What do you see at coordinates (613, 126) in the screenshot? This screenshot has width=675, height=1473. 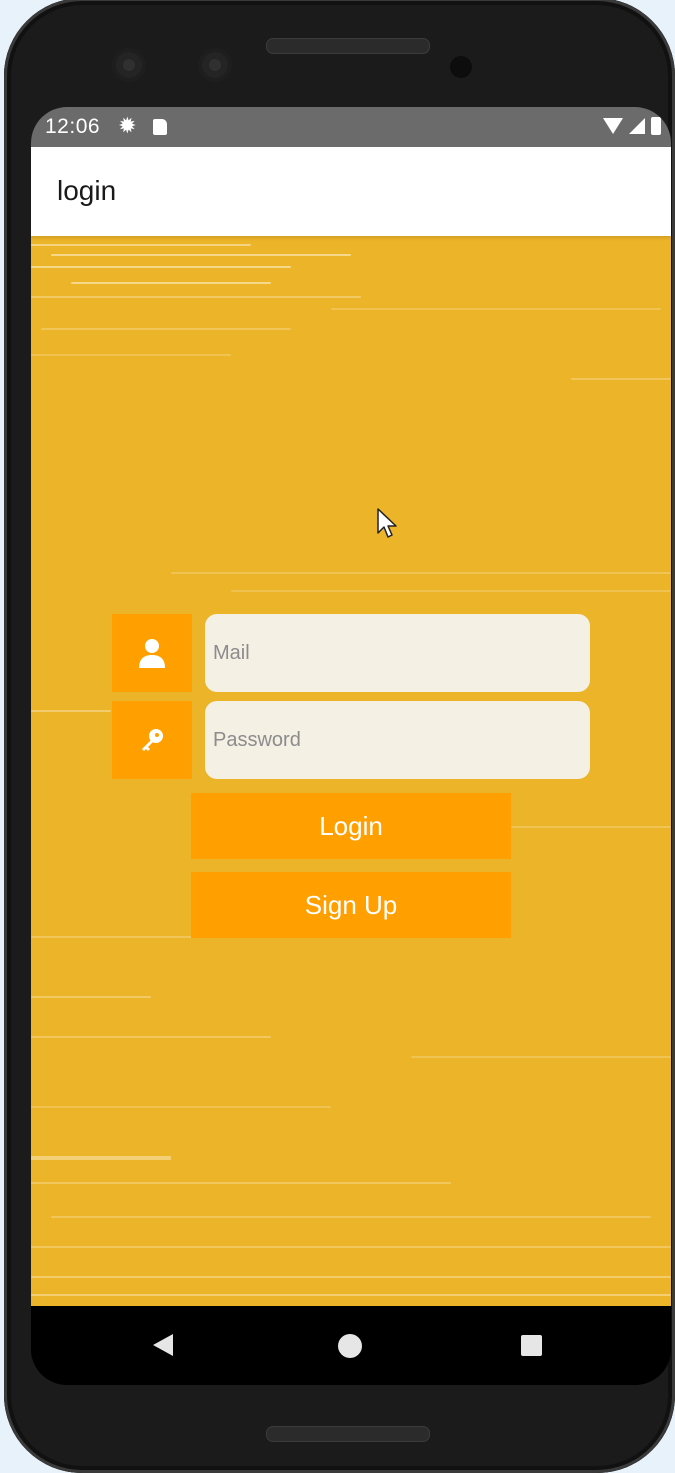 I see `wifi-icon` at bounding box center [613, 126].